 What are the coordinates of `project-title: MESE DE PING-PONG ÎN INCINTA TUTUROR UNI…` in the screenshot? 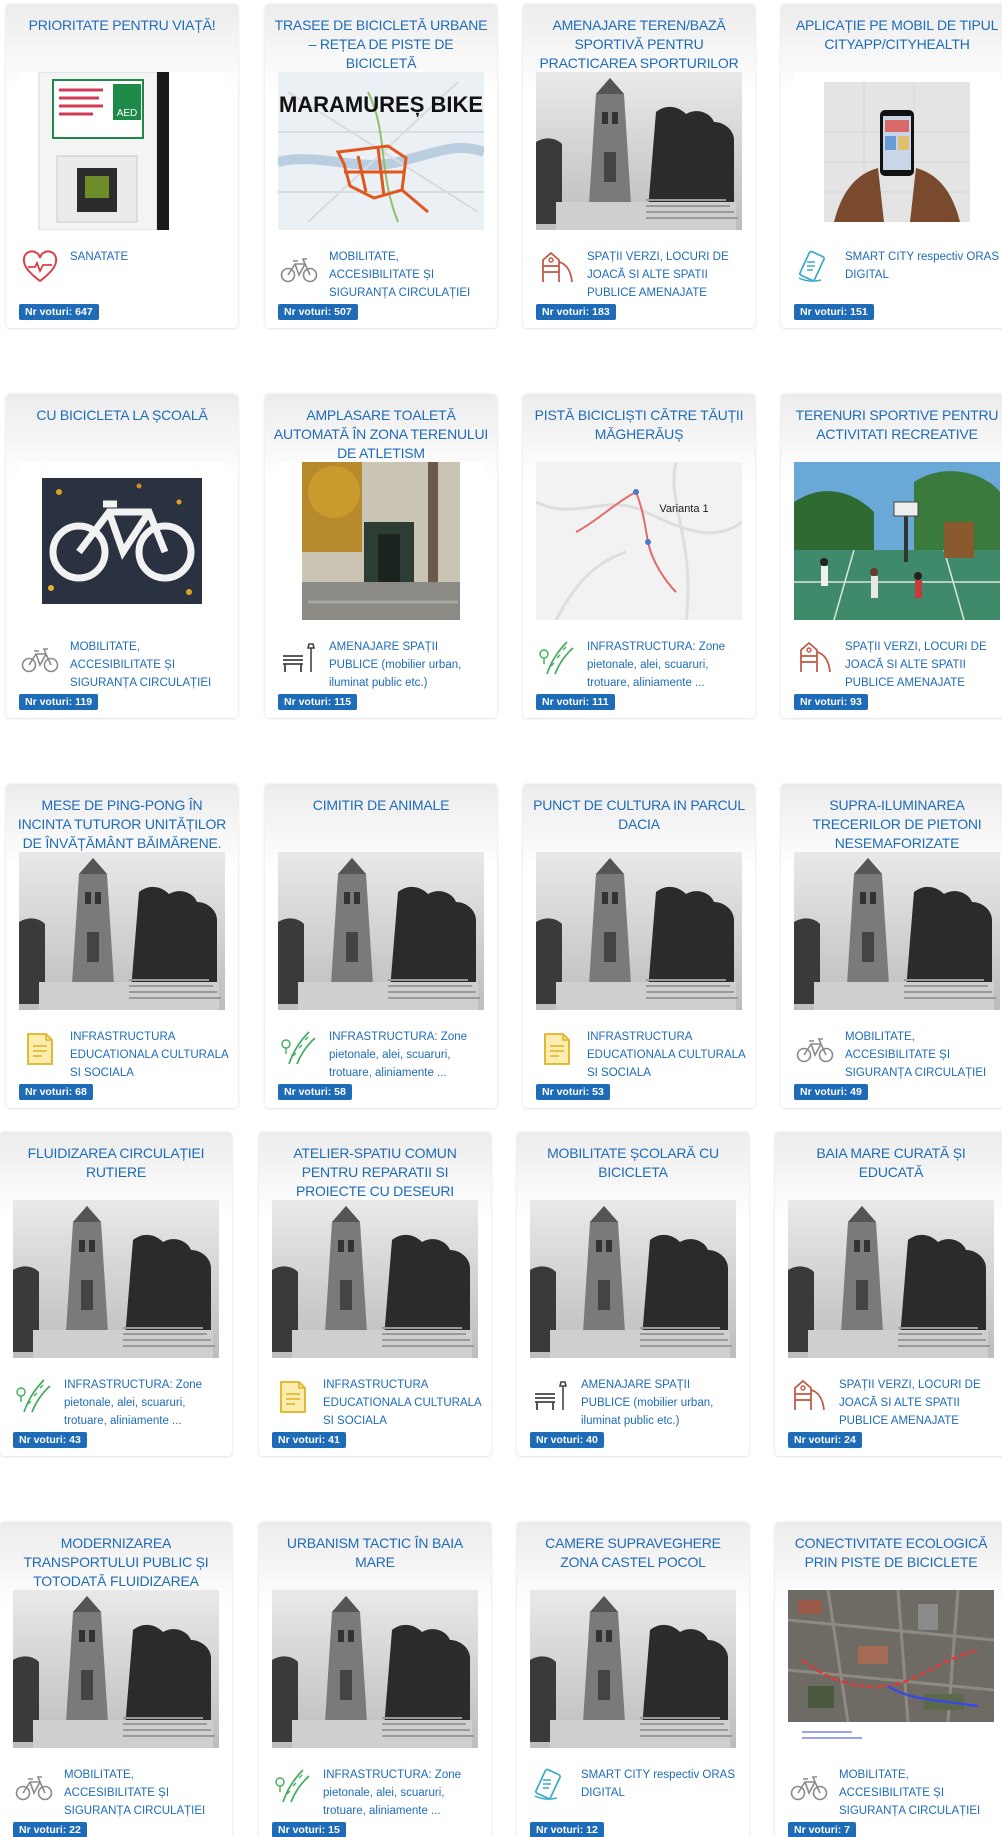 It's located at (122, 824).